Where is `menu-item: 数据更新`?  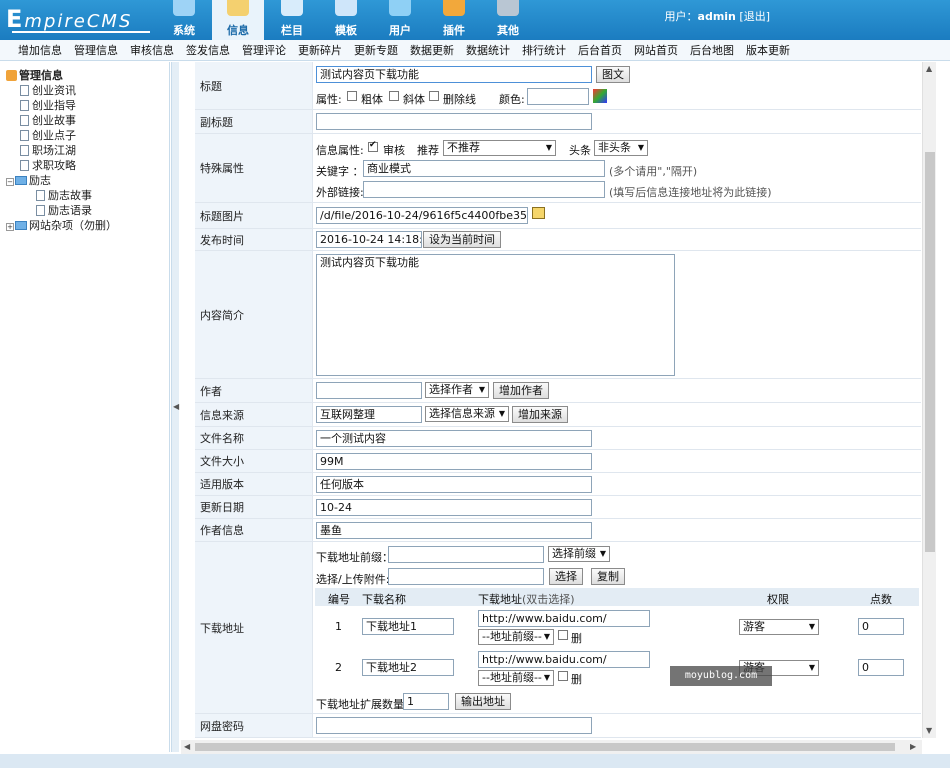
menu-item: 数据更新 is located at coordinates (432, 50).